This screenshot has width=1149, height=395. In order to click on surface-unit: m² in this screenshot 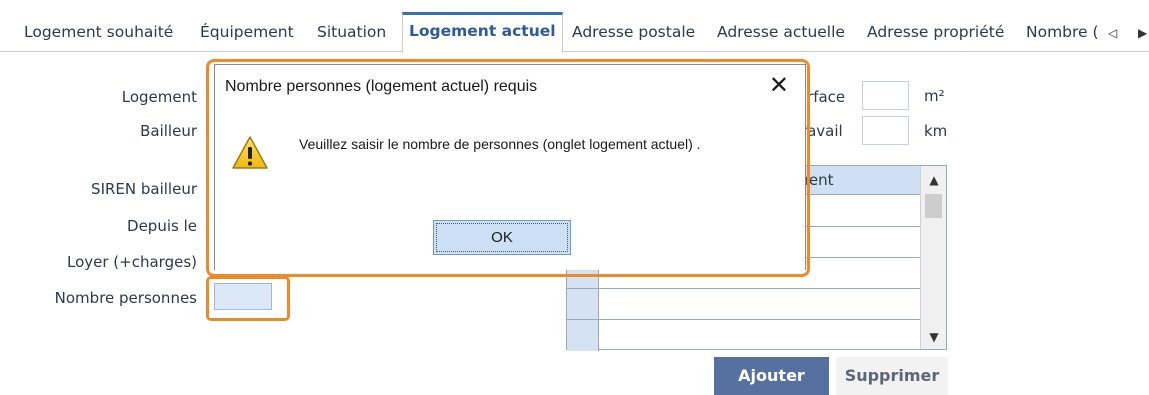, I will do `click(934, 96)`.